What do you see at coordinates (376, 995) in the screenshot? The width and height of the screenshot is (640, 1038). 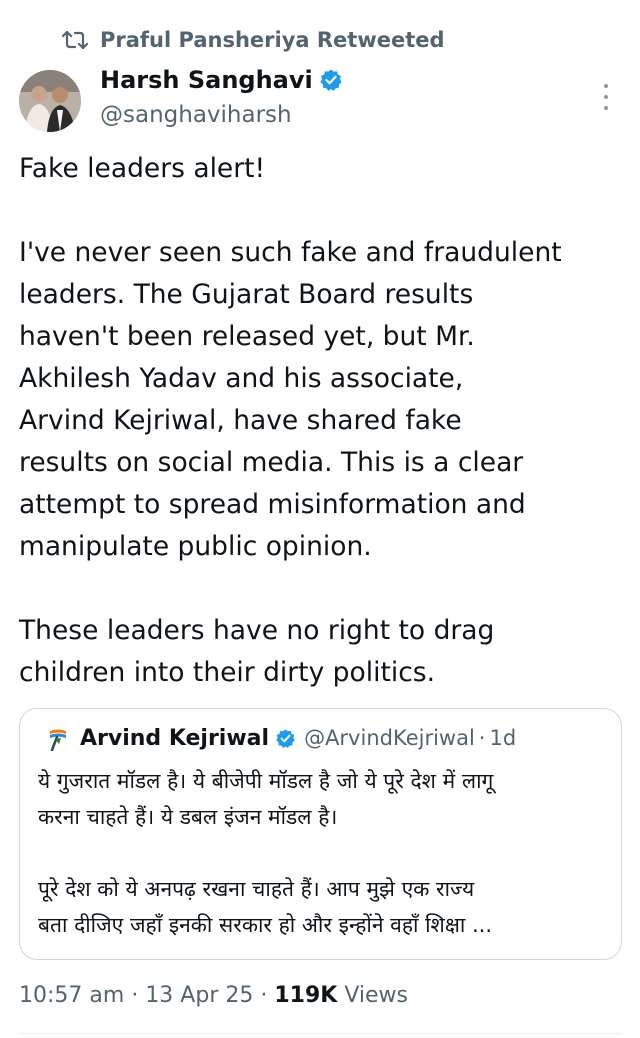 I see `views-label: Views` at bounding box center [376, 995].